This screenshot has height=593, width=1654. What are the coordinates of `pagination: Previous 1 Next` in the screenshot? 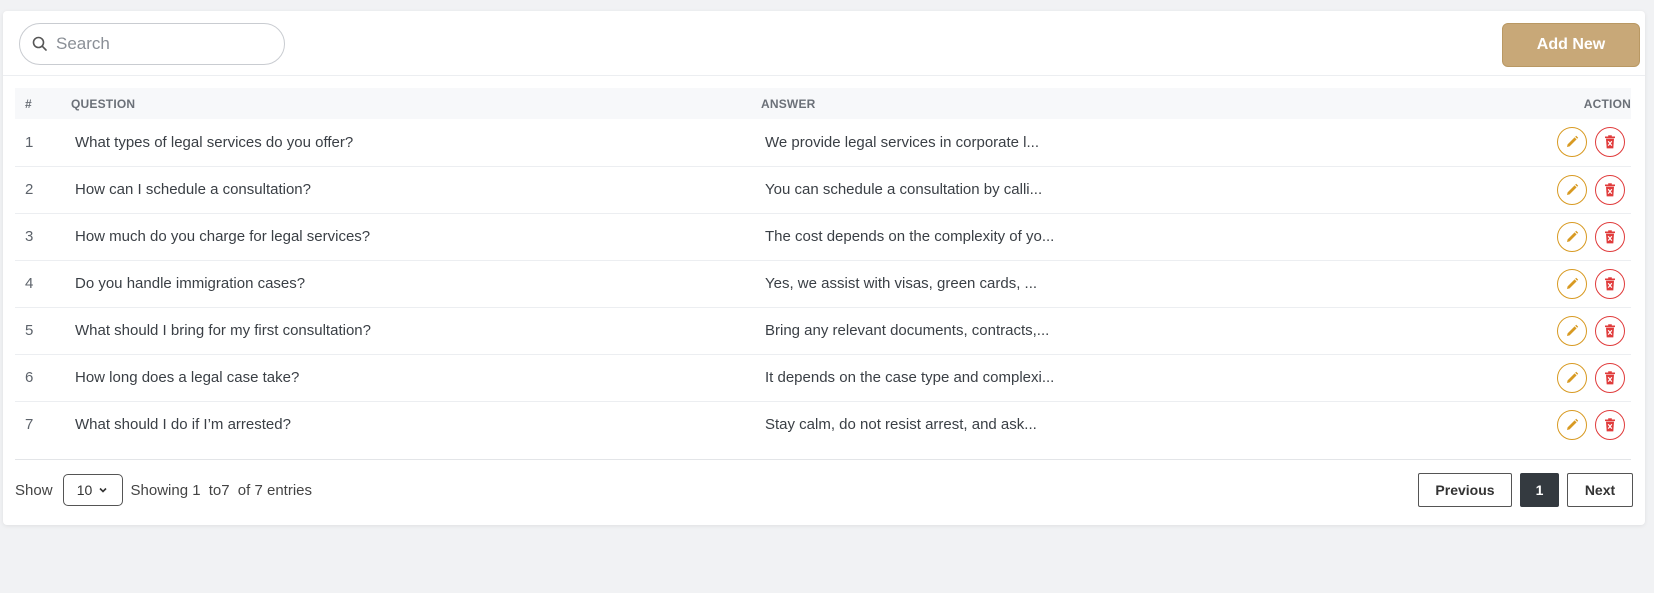 It's located at (1525, 490).